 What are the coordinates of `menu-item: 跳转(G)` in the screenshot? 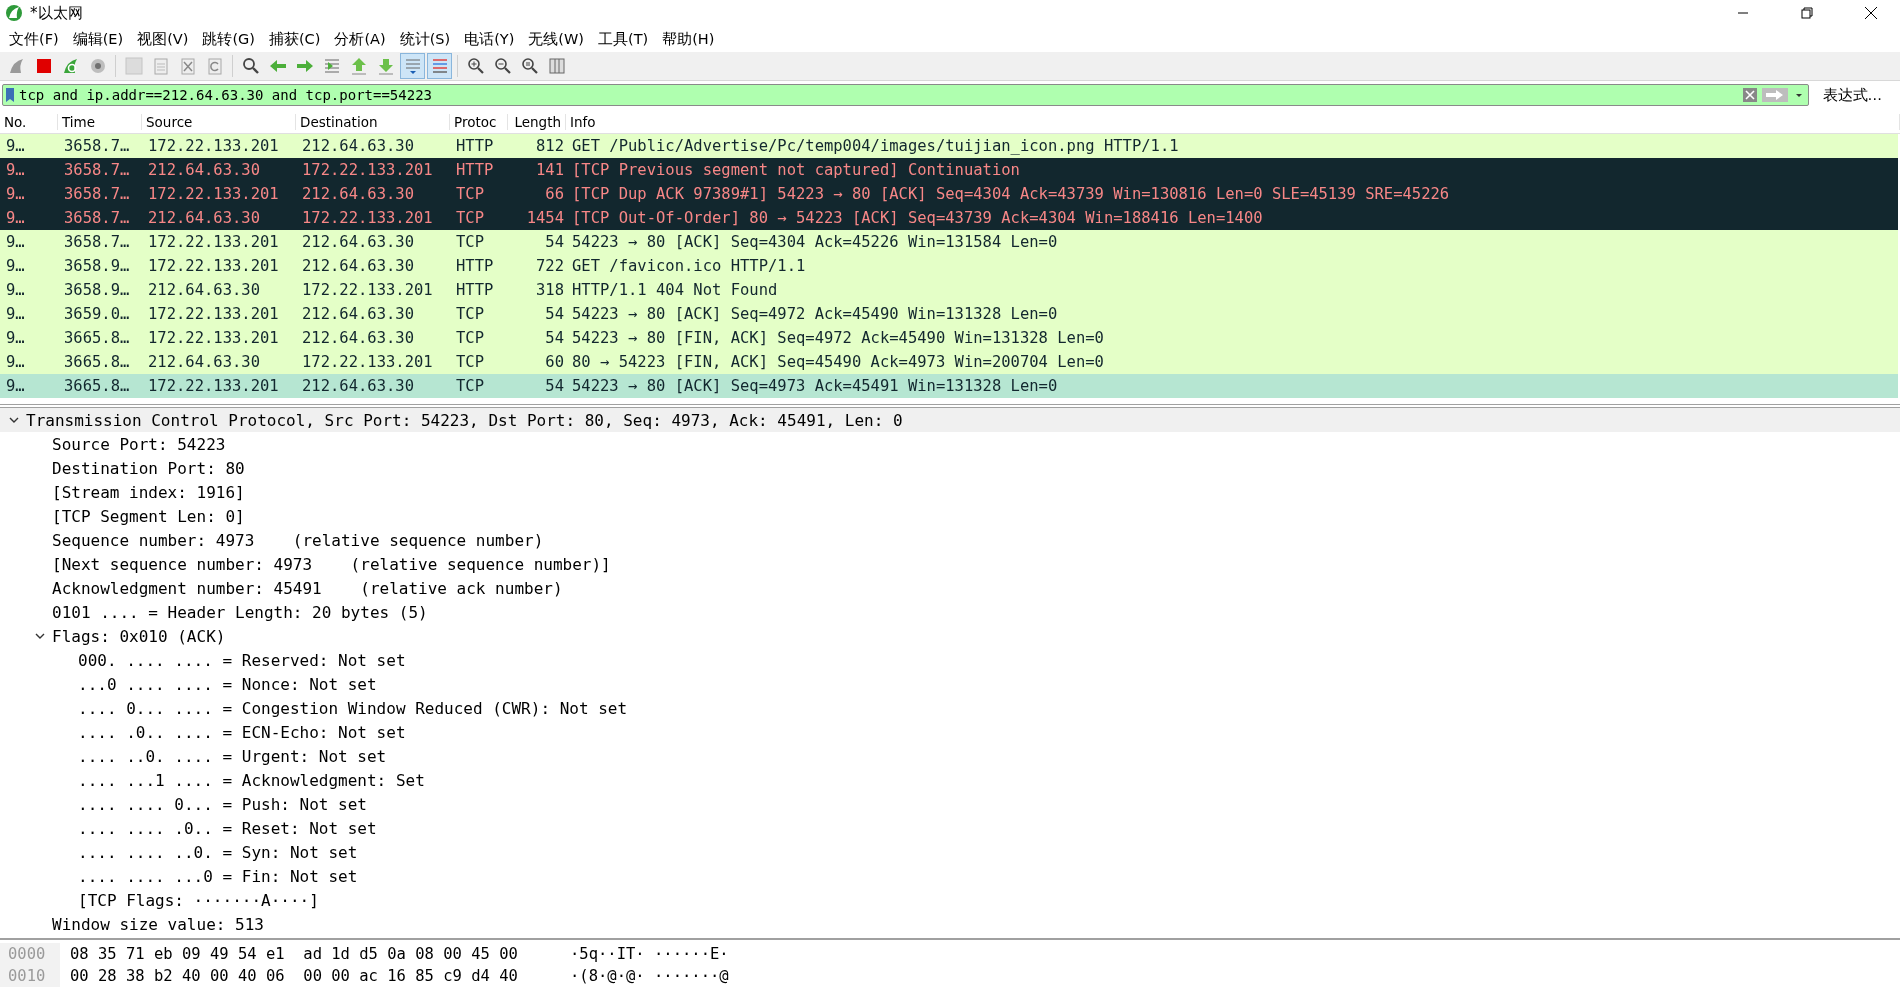 It's located at (228, 39).